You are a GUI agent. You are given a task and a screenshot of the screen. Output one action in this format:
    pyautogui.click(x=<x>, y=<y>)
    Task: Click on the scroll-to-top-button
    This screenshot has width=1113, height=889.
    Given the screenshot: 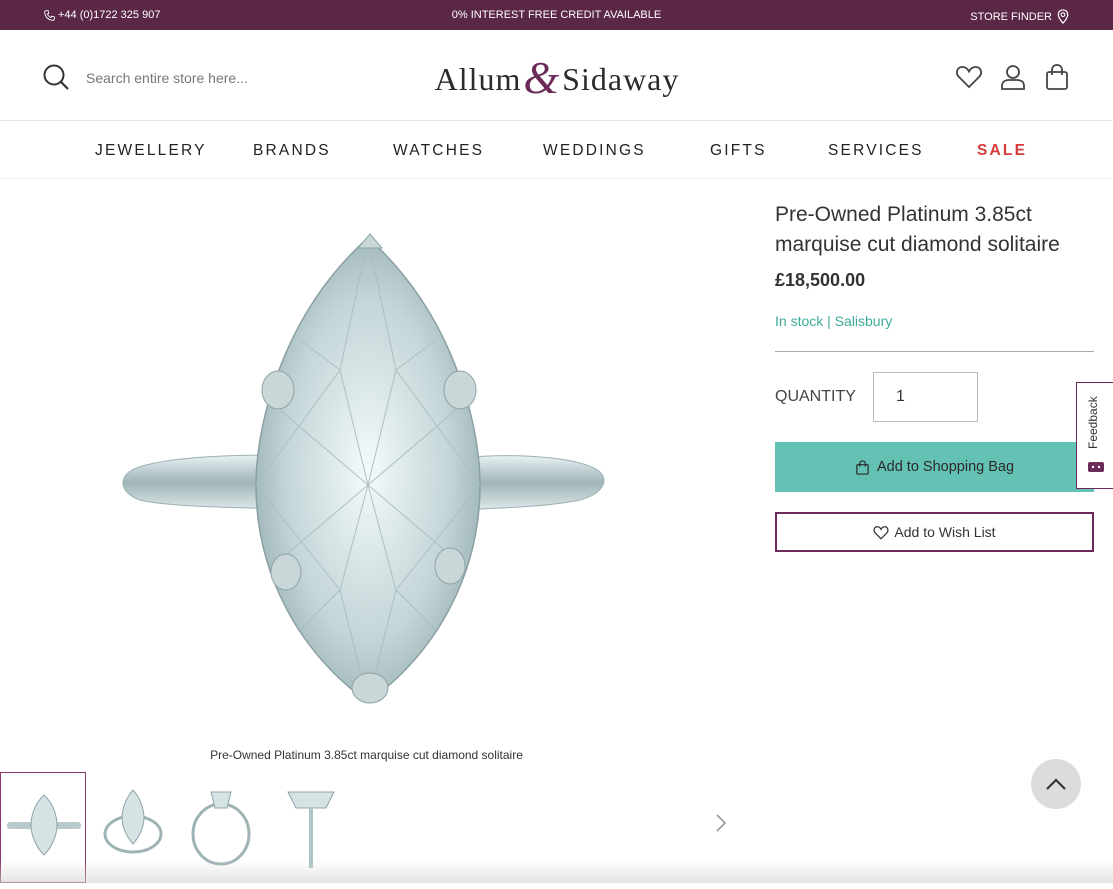 What is the action you would take?
    pyautogui.click(x=1056, y=784)
    